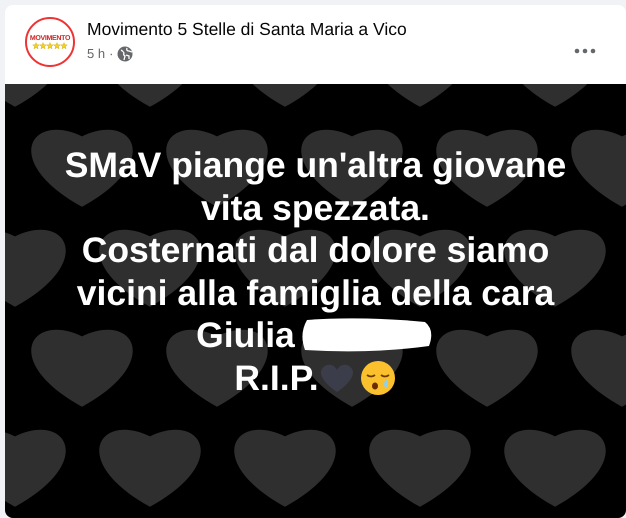 The image size is (626, 518). Describe the element at coordinates (247, 29) in the screenshot. I see `page-name: Movimento 5 Stelle di Santa Maria a Vico` at that location.